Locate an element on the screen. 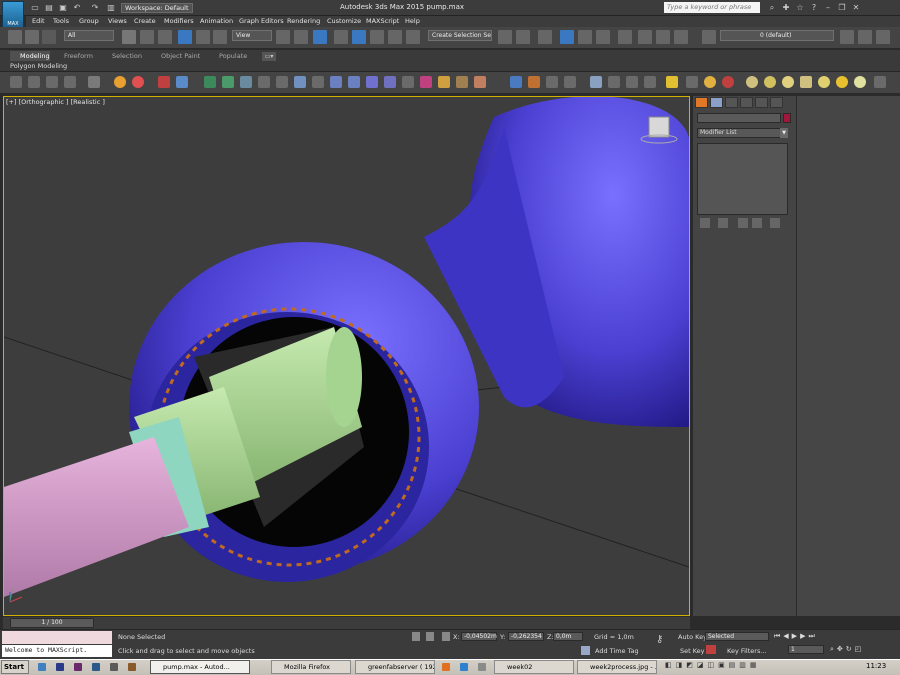 The height and width of the screenshot is (675, 900). snap-vertex-icon is located at coordinates (16, 82).